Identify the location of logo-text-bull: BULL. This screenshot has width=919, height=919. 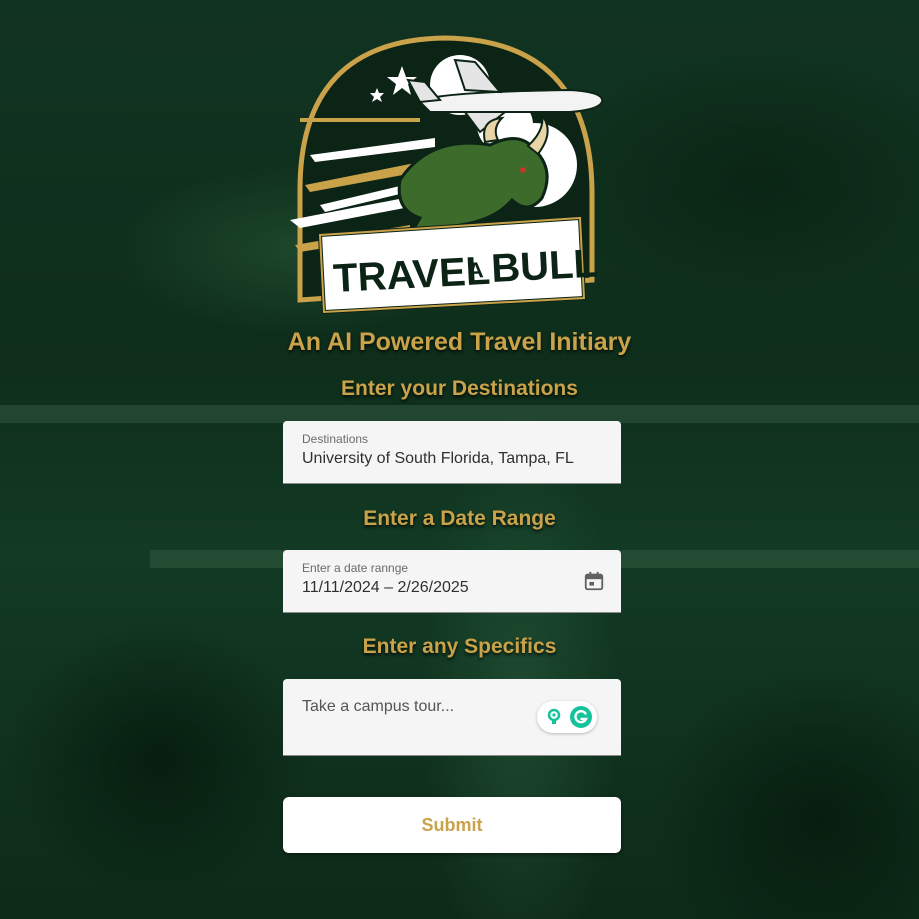
(544, 266).